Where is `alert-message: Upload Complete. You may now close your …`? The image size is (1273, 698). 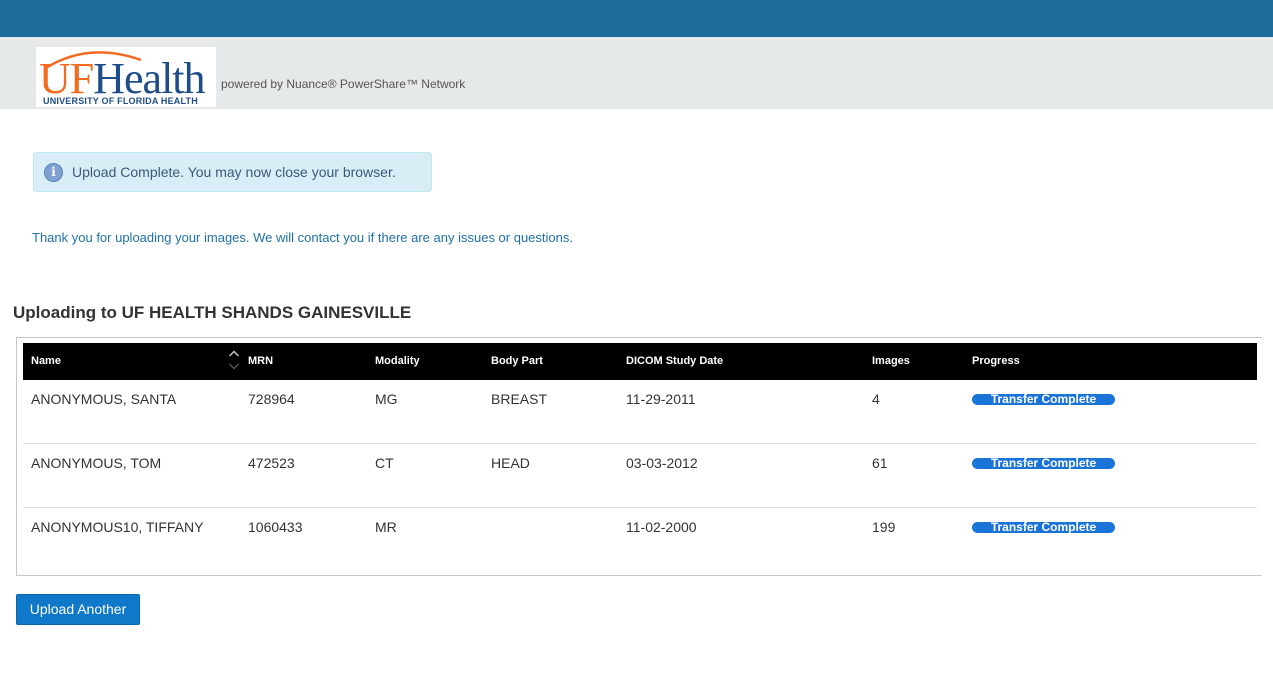 alert-message: Upload Complete. You may now close your … is located at coordinates (234, 172).